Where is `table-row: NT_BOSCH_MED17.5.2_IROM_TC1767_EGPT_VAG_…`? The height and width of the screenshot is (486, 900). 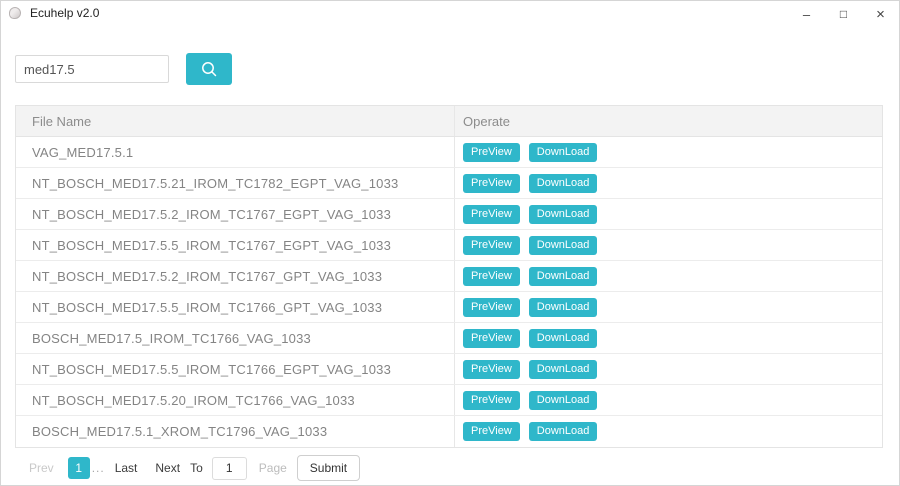 table-row: NT_BOSCH_MED17.5.2_IROM_TC1767_EGPT_VAG_… is located at coordinates (449, 214).